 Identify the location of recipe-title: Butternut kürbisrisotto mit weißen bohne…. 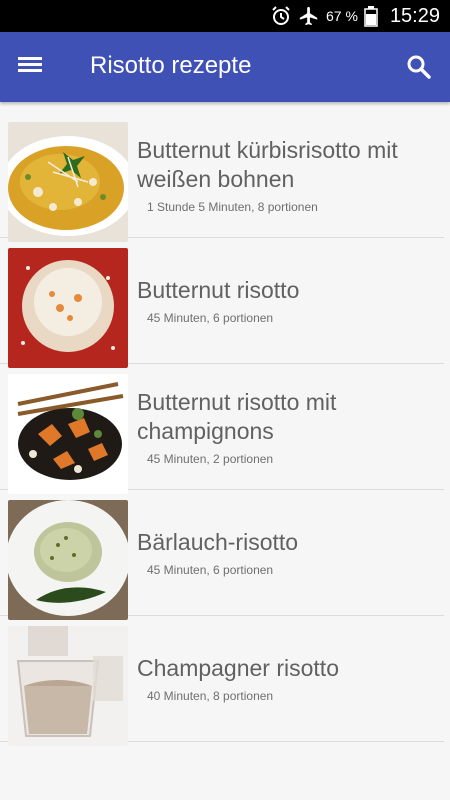
(267, 164).